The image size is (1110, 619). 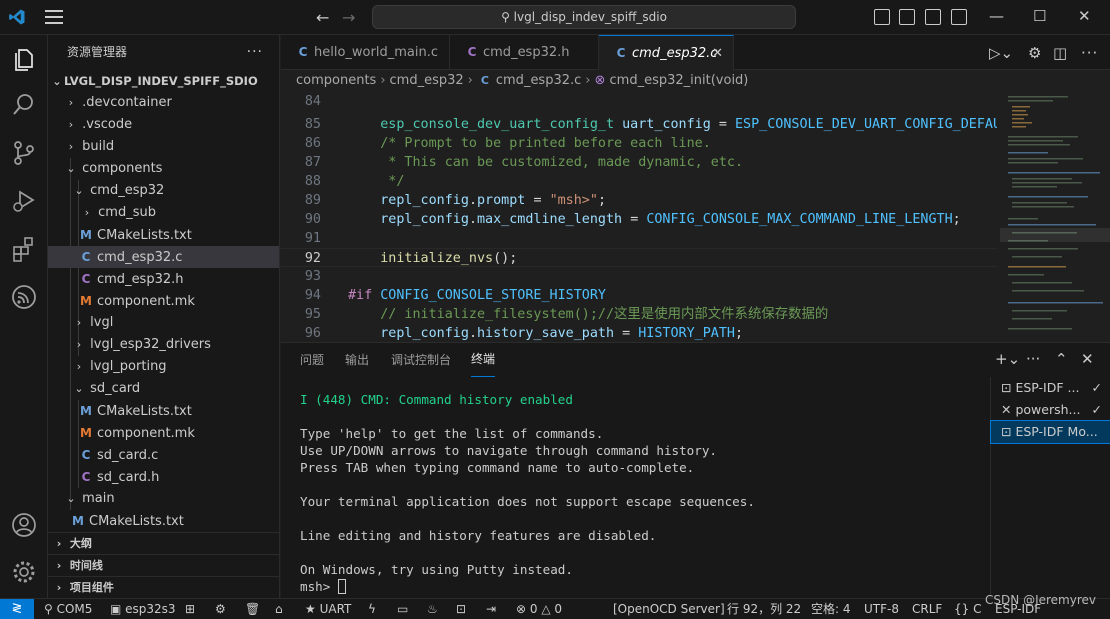 I want to click on run-code-icon: ▷⌄, so click(x=1001, y=53).